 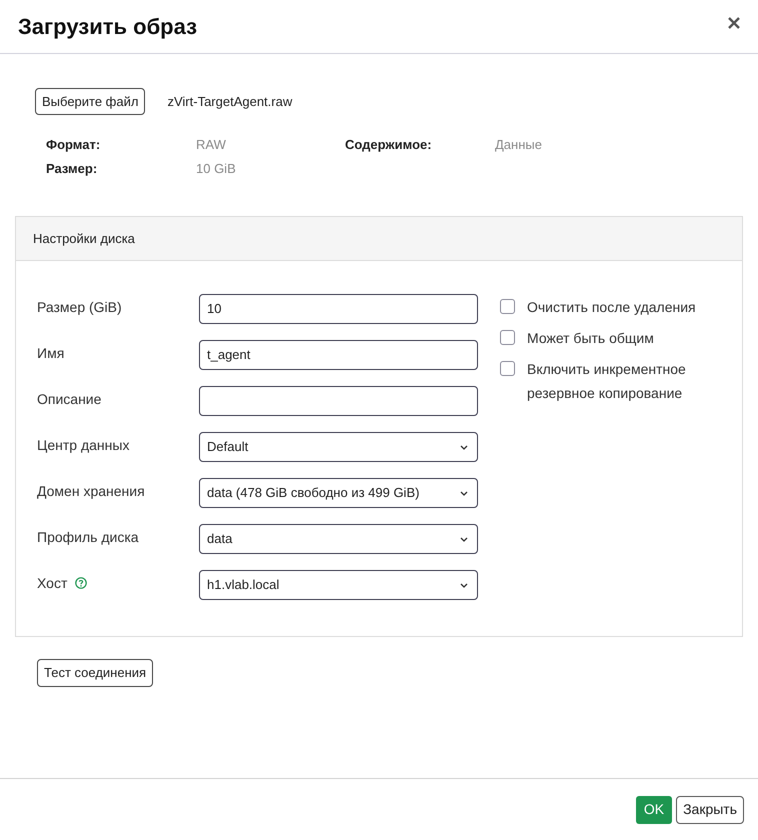 I want to click on info-label: Содержимое:, so click(x=389, y=145).